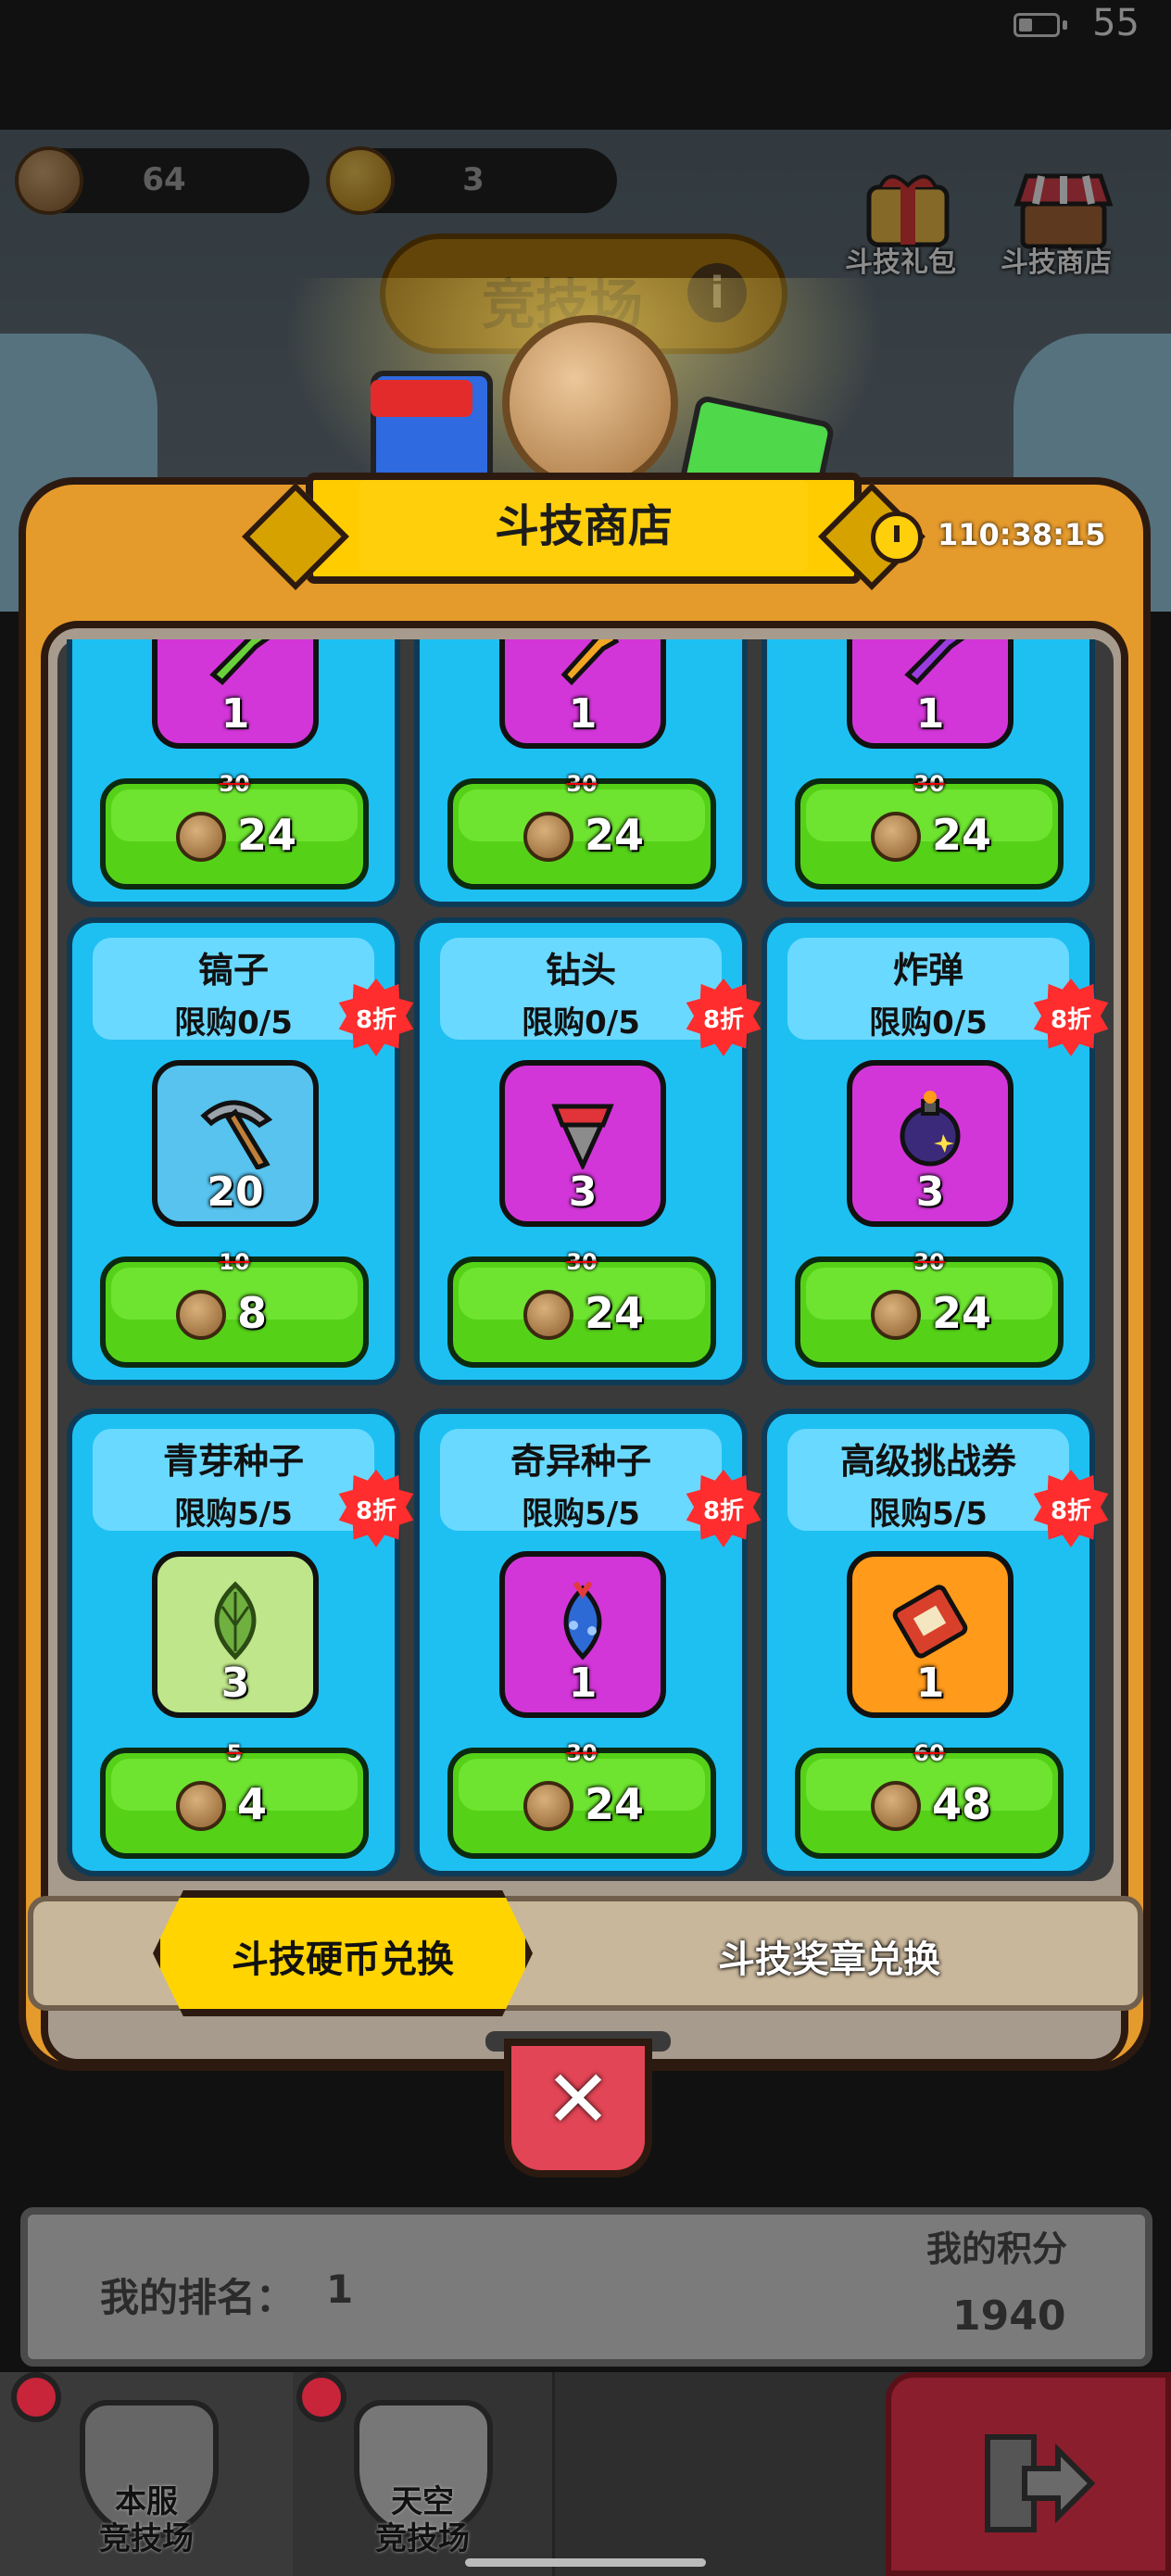 Image resolution: width=1171 pixels, height=2576 pixels. I want to click on ribbon-icon, so click(422, 399).